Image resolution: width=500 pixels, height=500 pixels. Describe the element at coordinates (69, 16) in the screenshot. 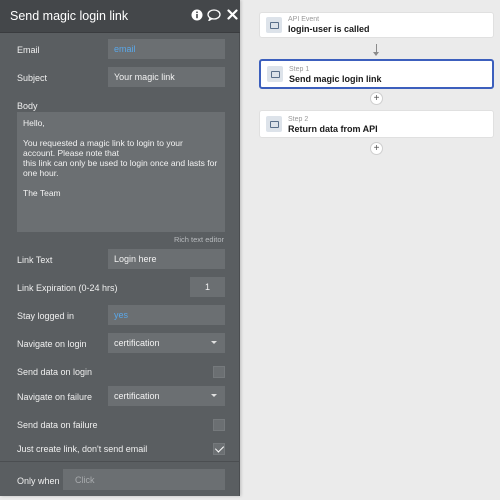

I see `panel-title: Send magic login link` at that location.